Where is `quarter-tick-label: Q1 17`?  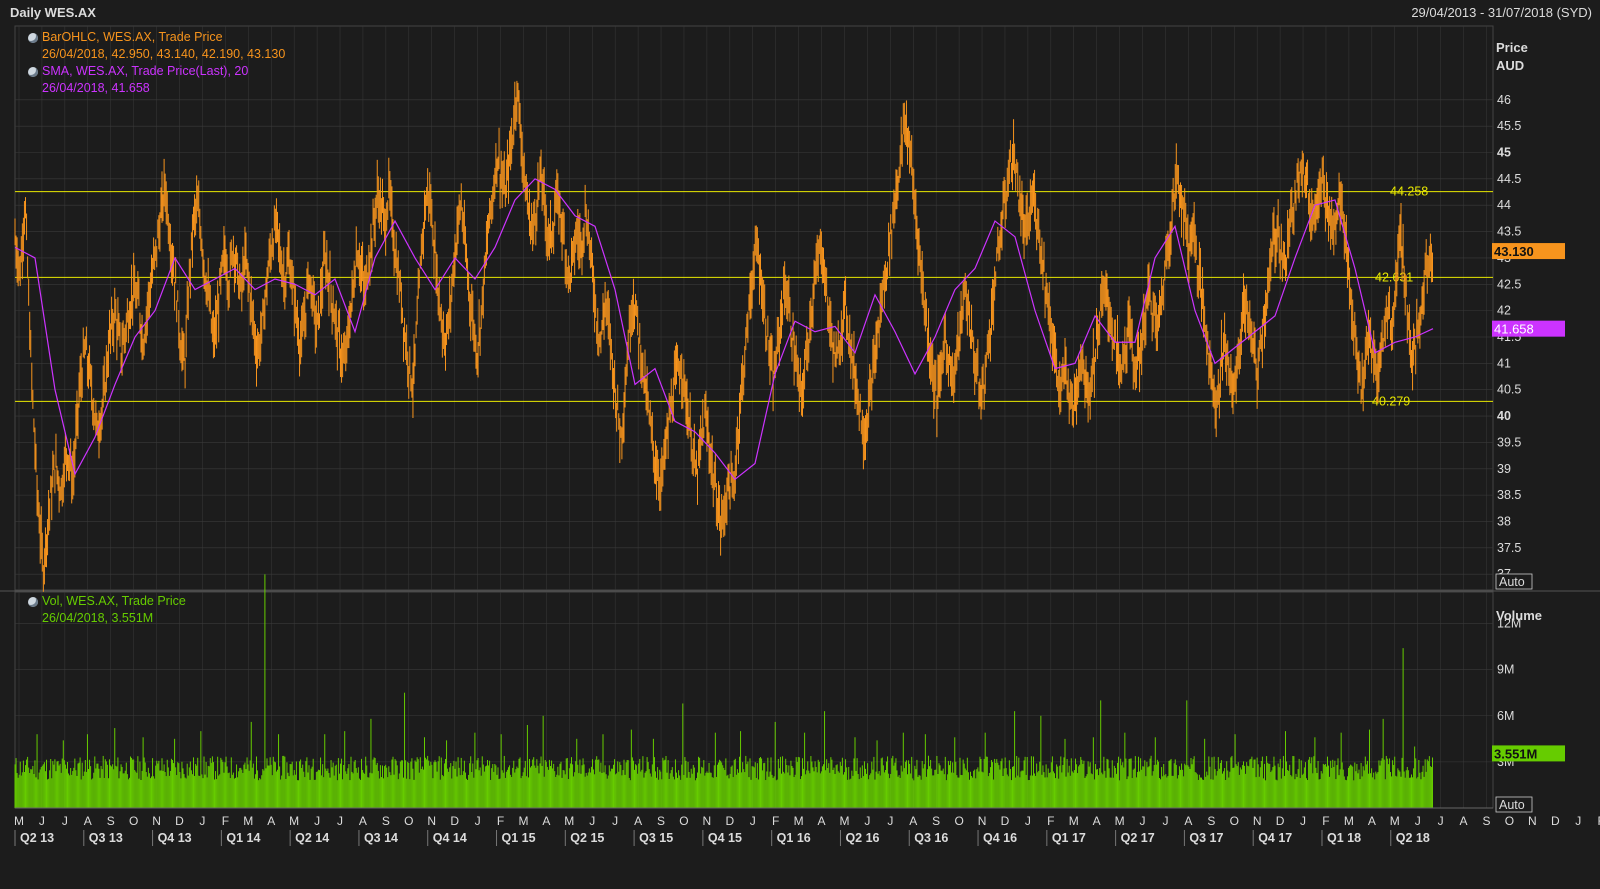 quarter-tick-label: Q1 17 is located at coordinates (1069, 838).